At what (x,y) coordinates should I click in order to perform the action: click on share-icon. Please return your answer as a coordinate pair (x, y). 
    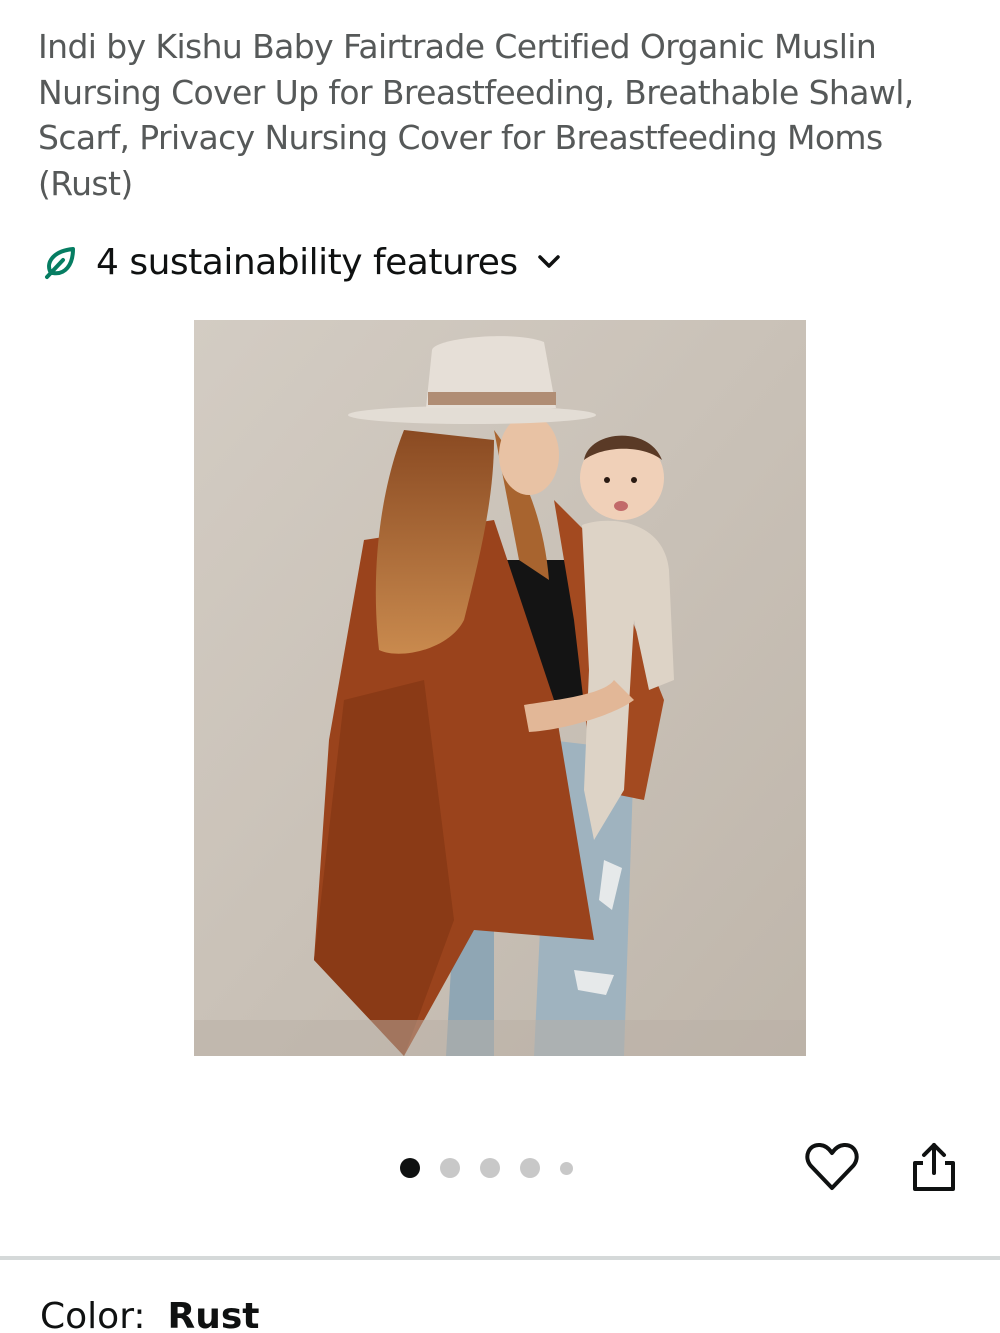
    Looking at the image, I should click on (934, 1169).